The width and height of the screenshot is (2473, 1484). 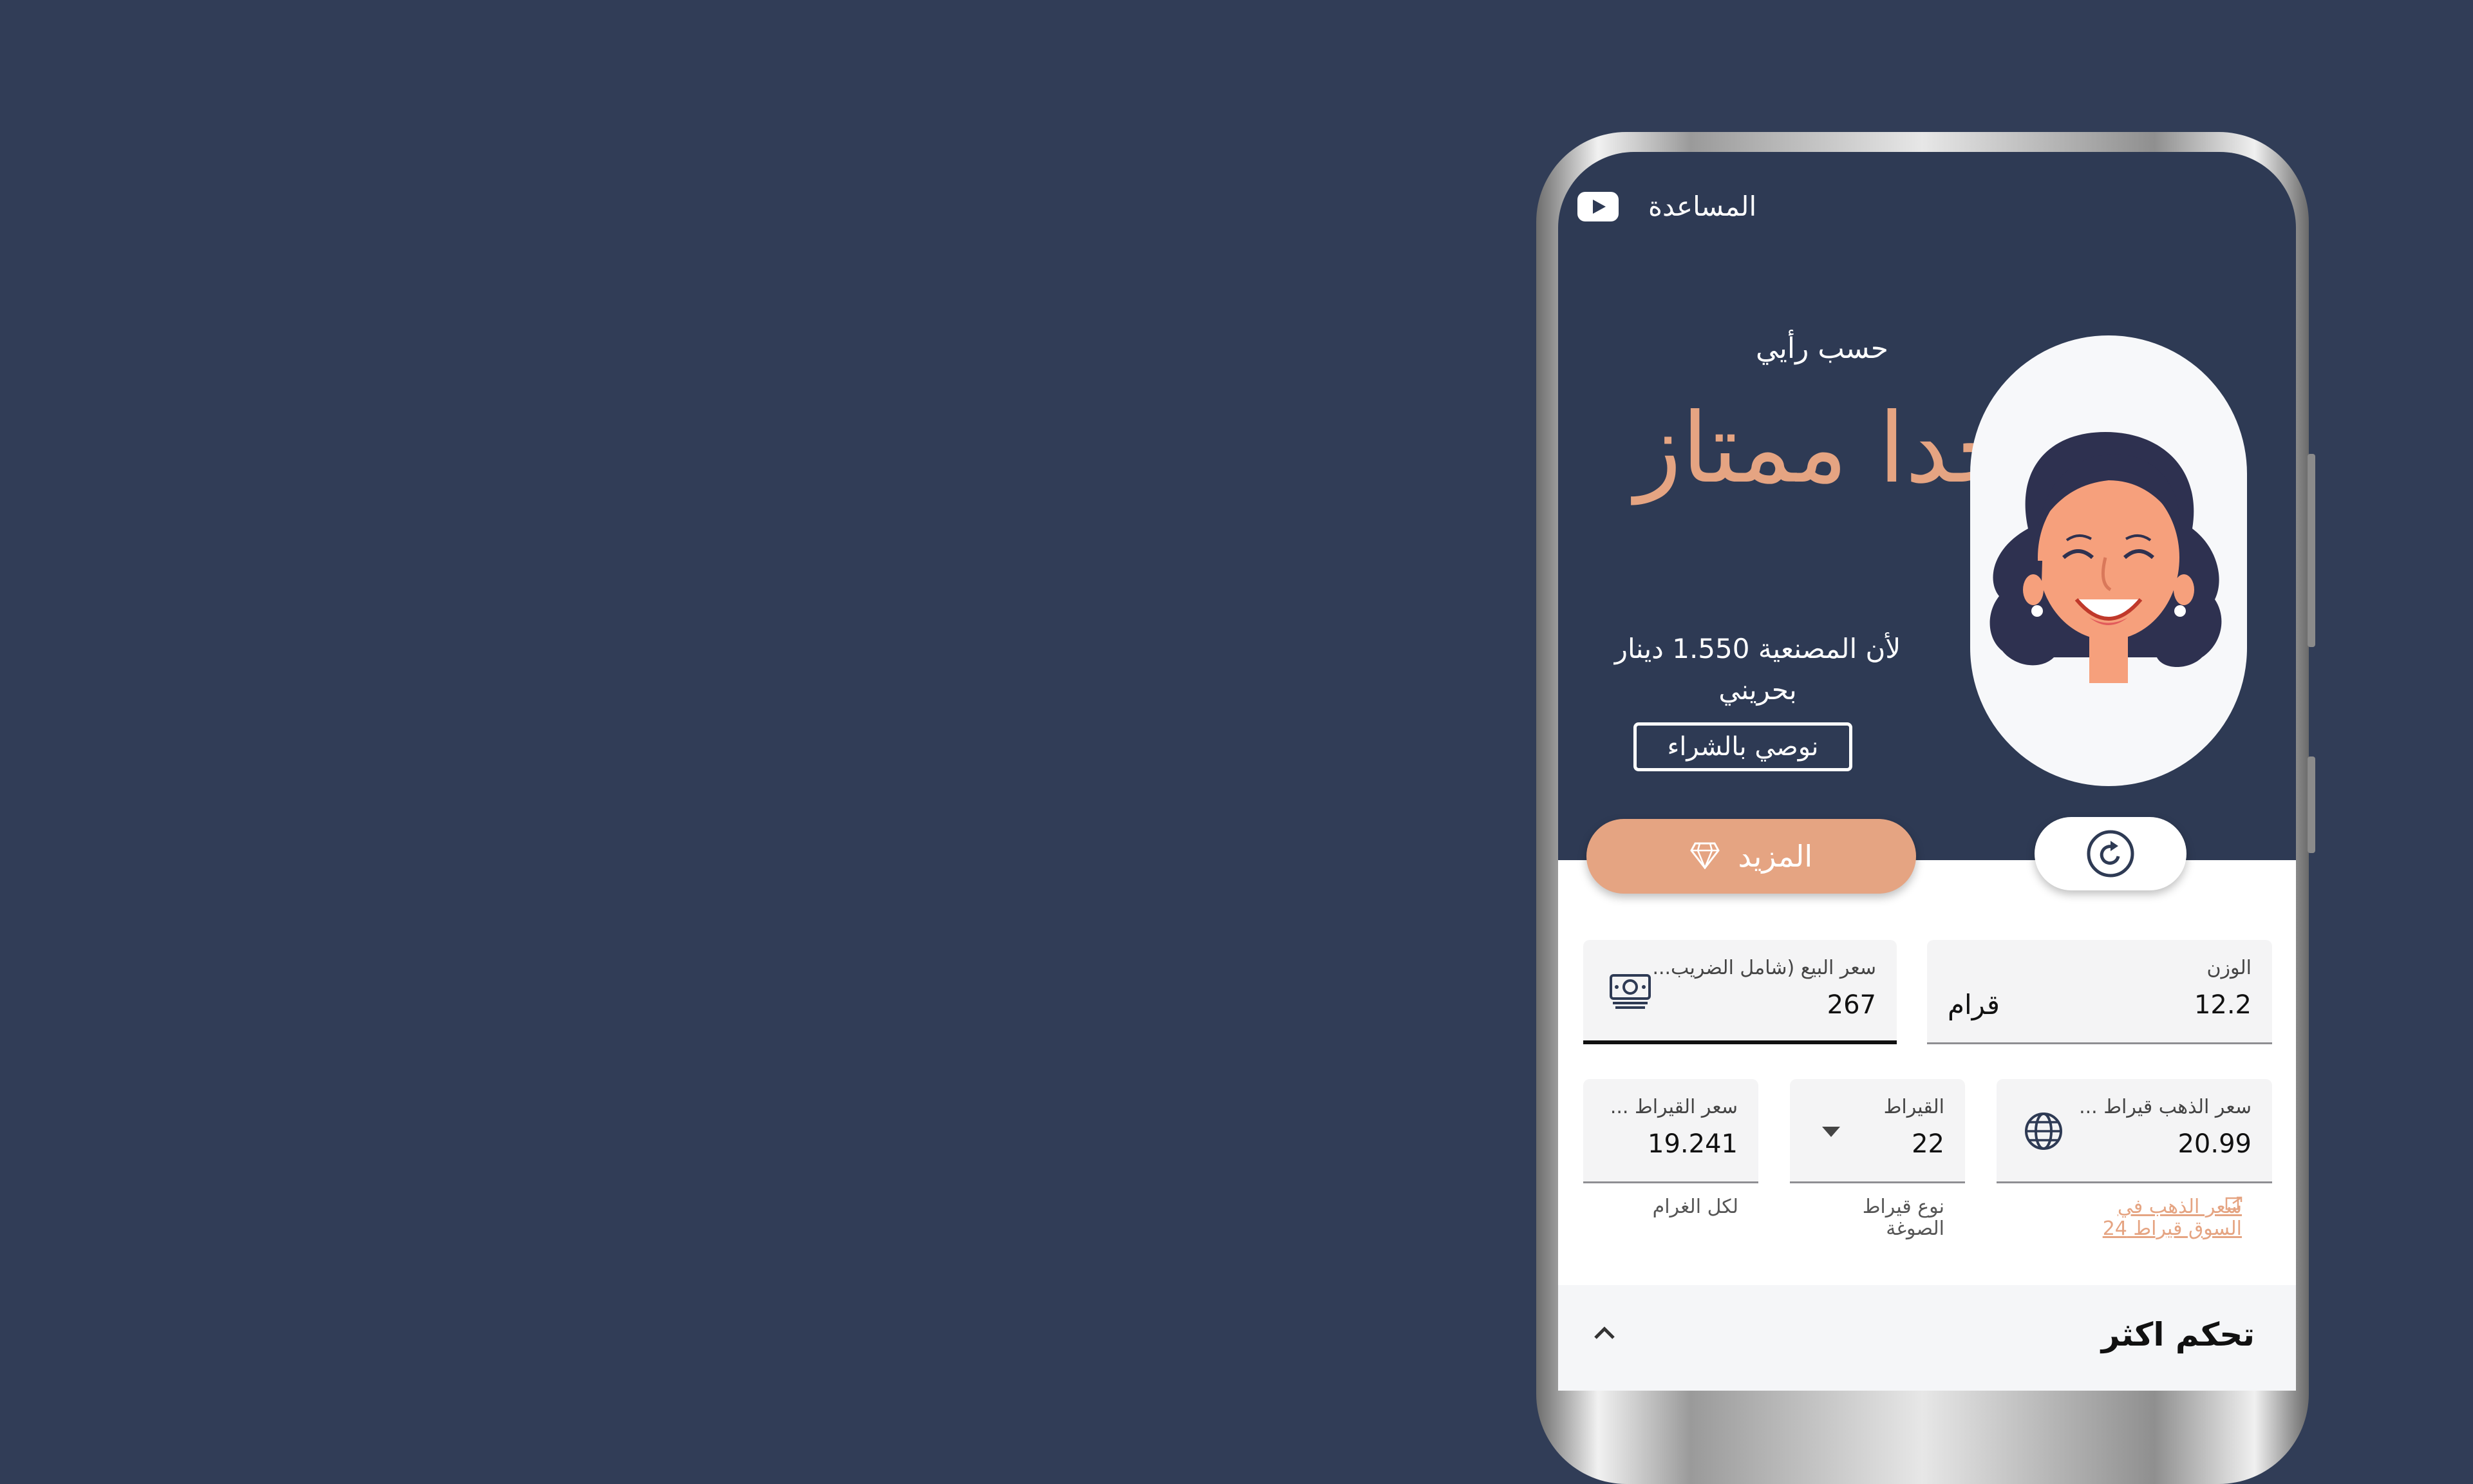 I want to click on gold-price-field: سعر الذهب قيراط ... 20.99, so click(x=2134, y=1131).